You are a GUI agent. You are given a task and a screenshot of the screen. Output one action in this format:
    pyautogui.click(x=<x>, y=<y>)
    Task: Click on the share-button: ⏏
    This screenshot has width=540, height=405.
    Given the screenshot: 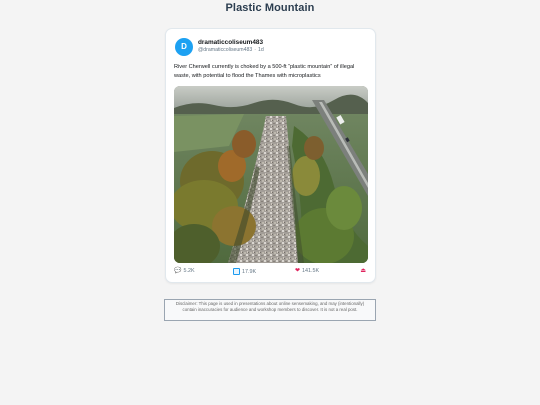 What is the action you would take?
    pyautogui.click(x=364, y=271)
    